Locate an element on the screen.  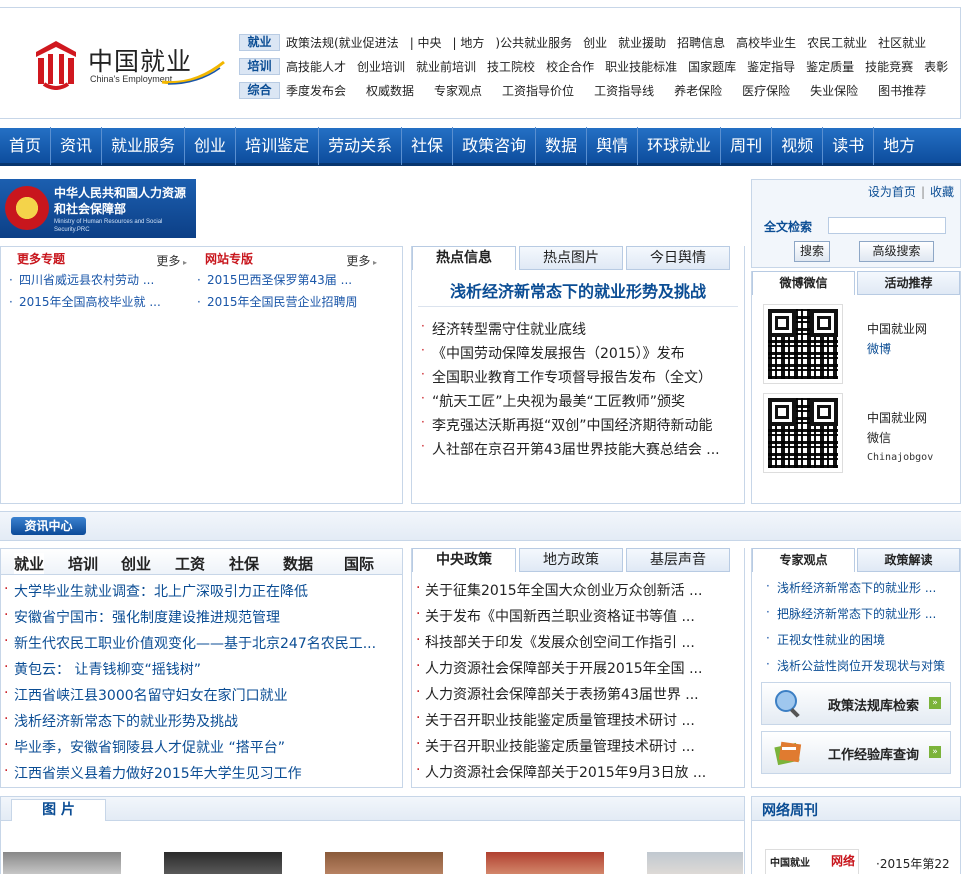
nav-weekly: 周刊 is located at coordinates (747, 145).